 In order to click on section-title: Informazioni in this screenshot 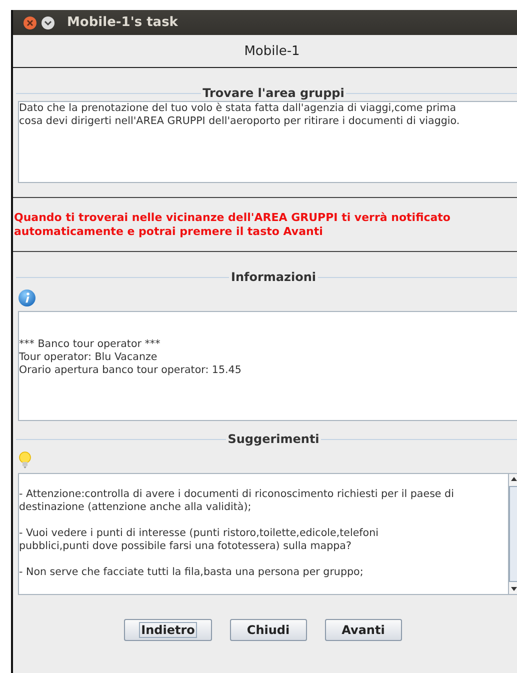, I will do `click(273, 277)`.